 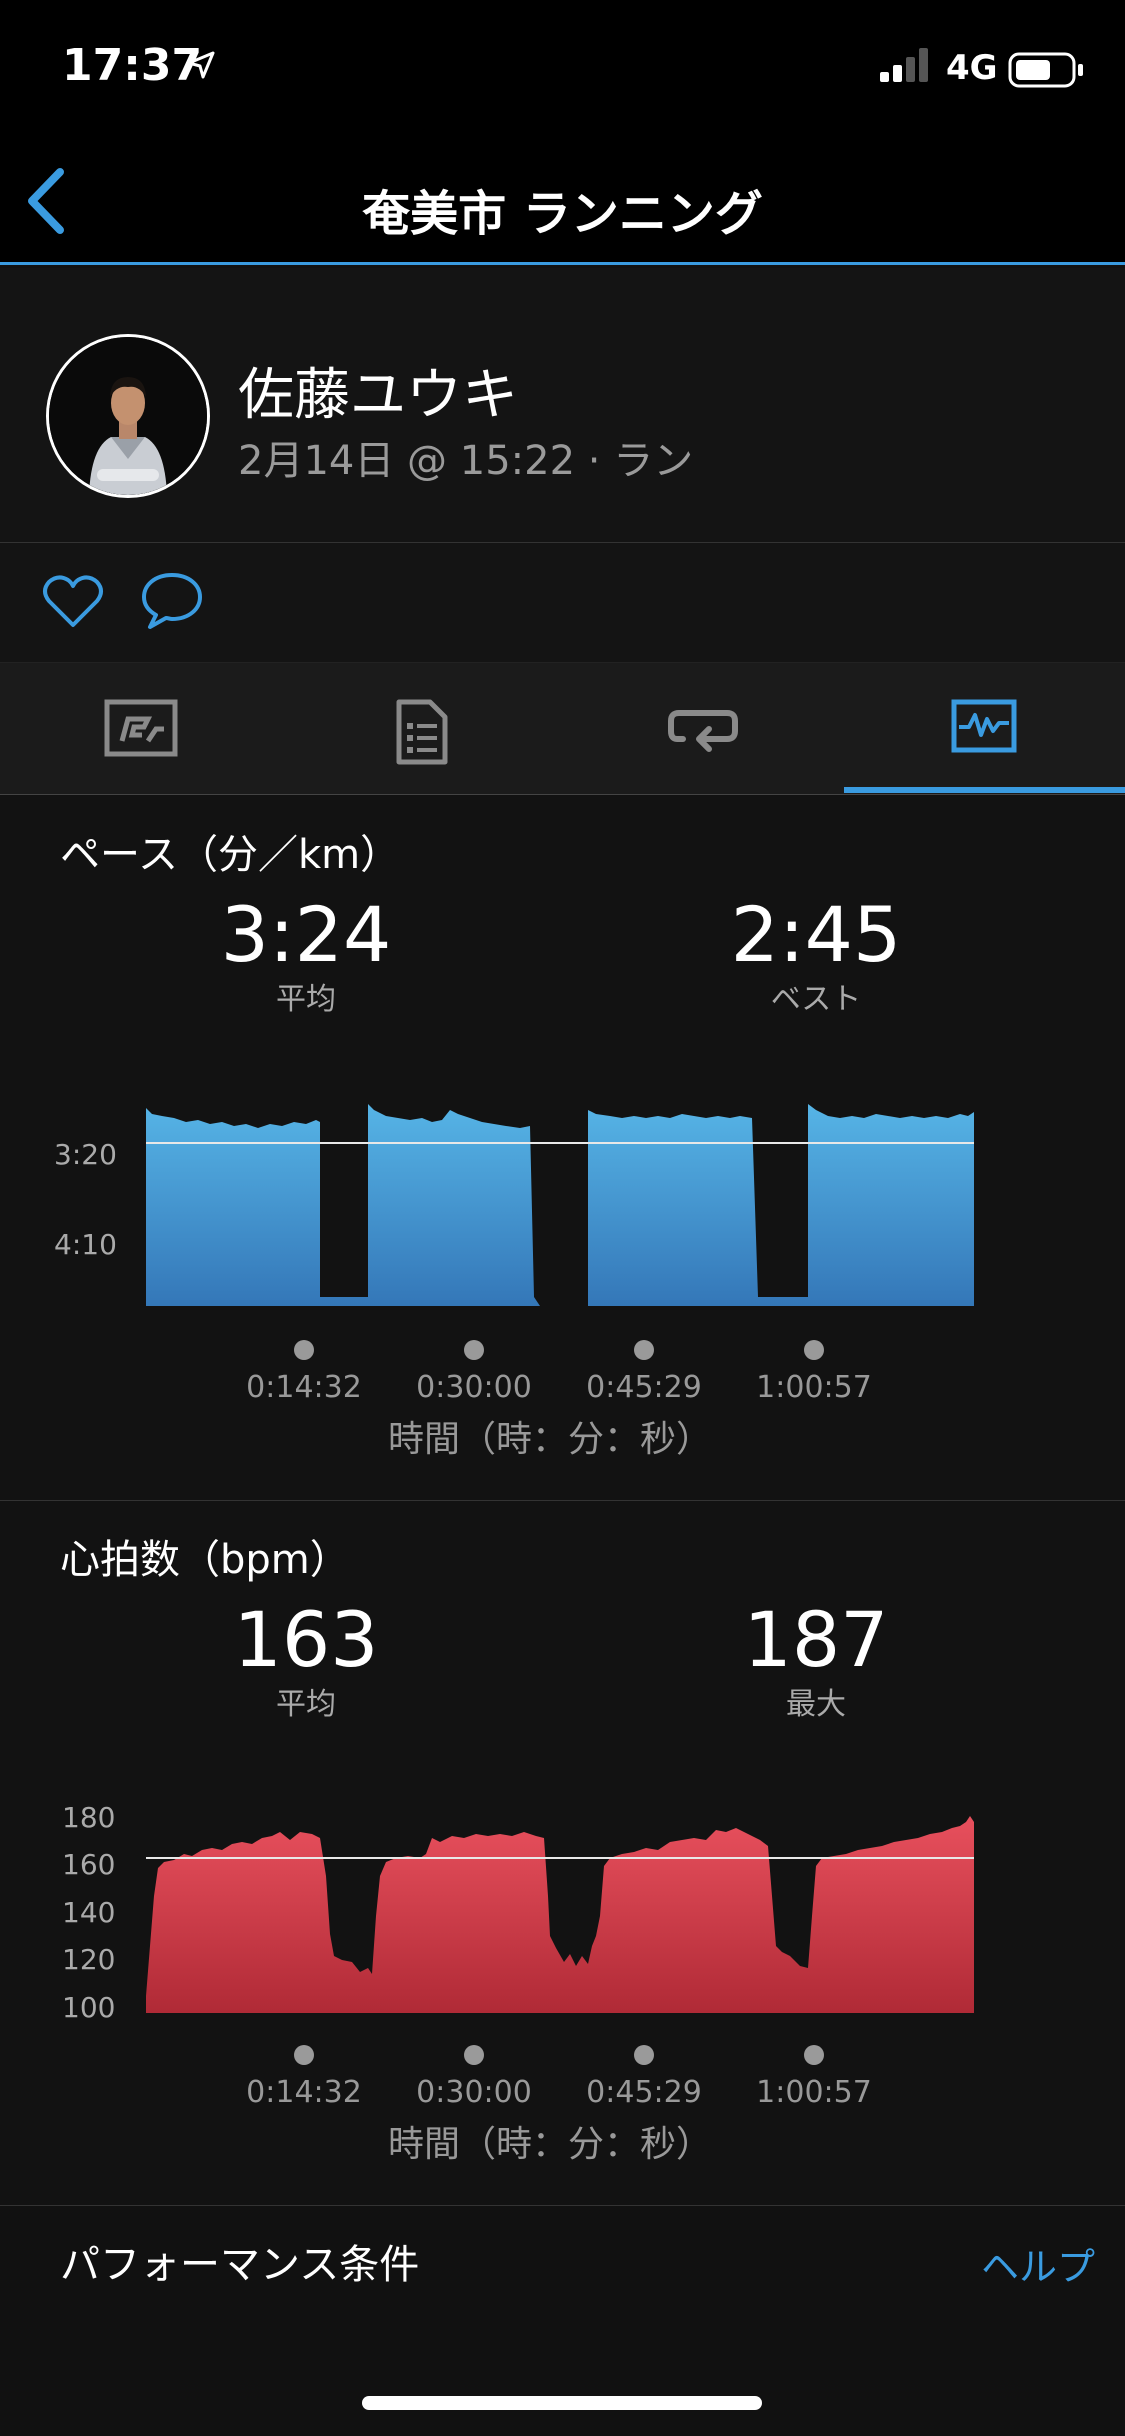 I want to click on pace-average-label: 平均, so click(x=306, y=999).